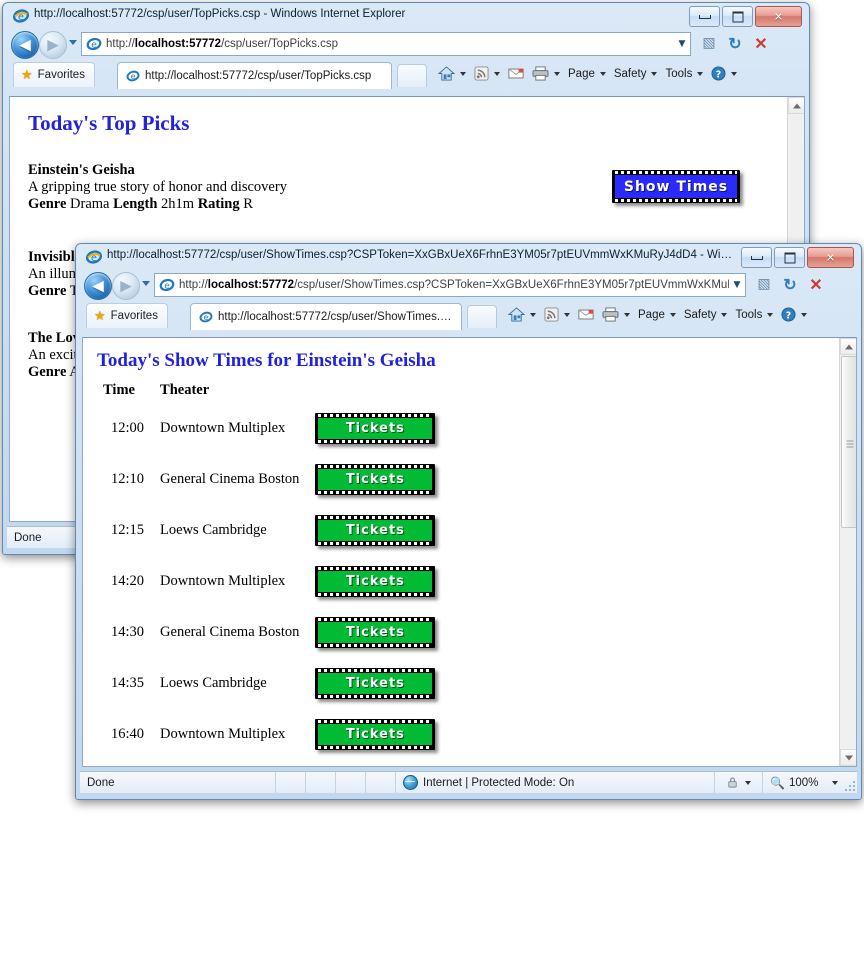  What do you see at coordinates (739, 782) in the screenshot?
I see `privacy-report` at bounding box center [739, 782].